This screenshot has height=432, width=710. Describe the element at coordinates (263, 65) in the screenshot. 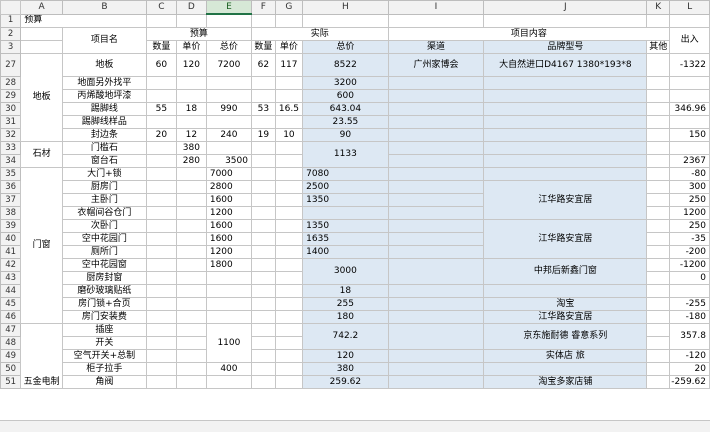

I see `cell: 62` at that location.